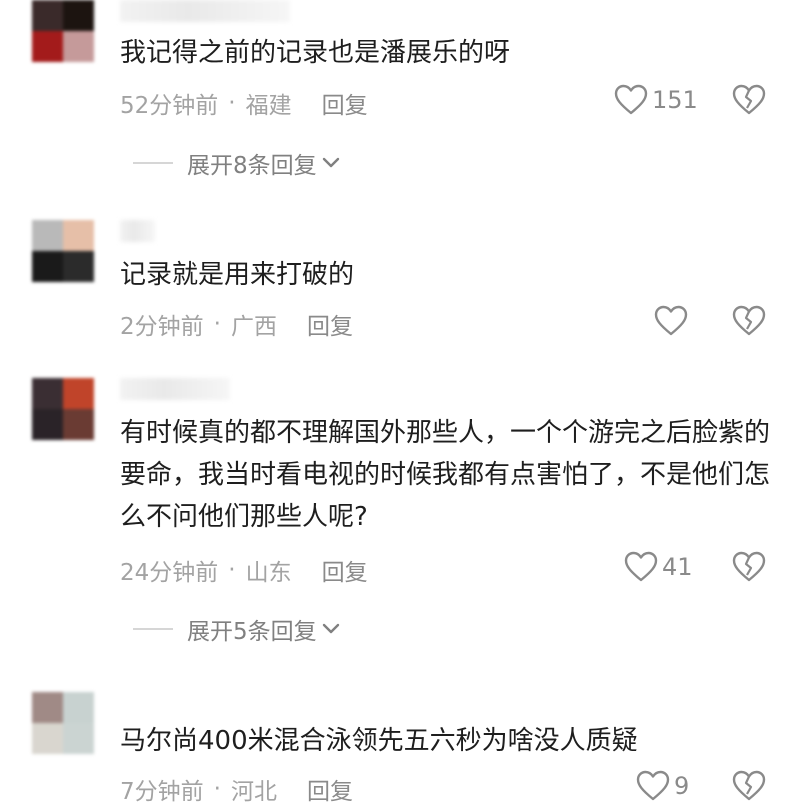 This screenshot has width=800, height=806. I want to click on expand-replies-button: 展开5条回复, so click(237, 629).